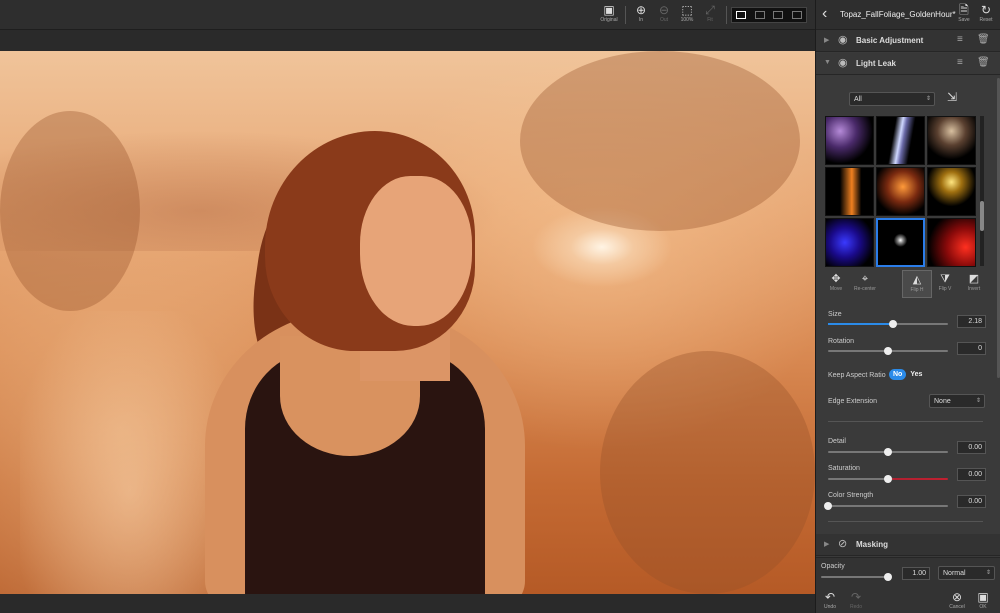  Describe the element at coordinates (726, 15) in the screenshot. I see `toolbar-divider` at that location.